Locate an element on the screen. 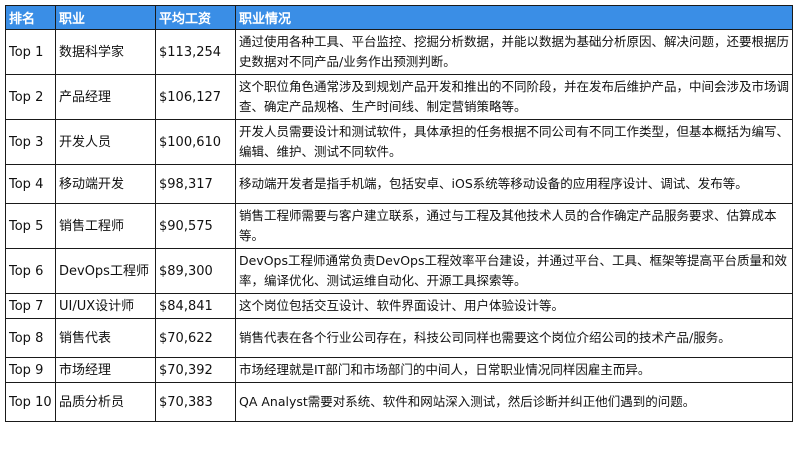  salary-cell: $106,127 is located at coordinates (195, 97).